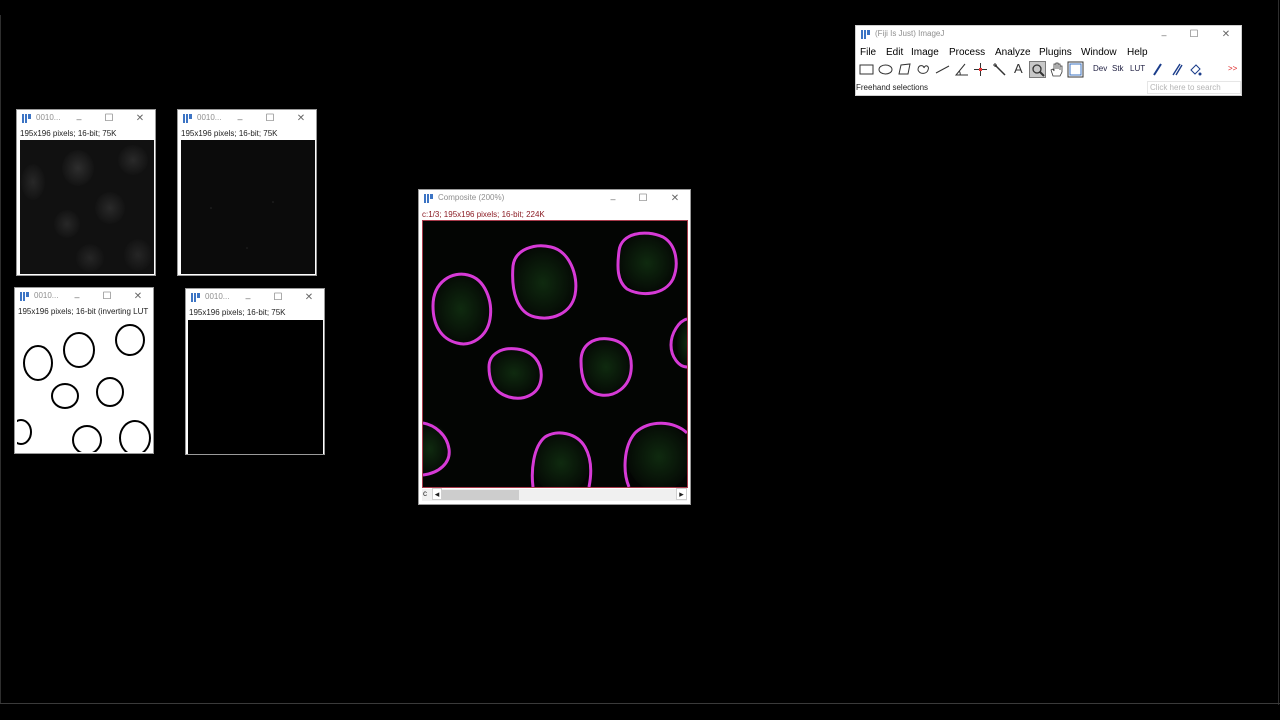  I want to click on freehand-tool-icon, so click(923, 69).